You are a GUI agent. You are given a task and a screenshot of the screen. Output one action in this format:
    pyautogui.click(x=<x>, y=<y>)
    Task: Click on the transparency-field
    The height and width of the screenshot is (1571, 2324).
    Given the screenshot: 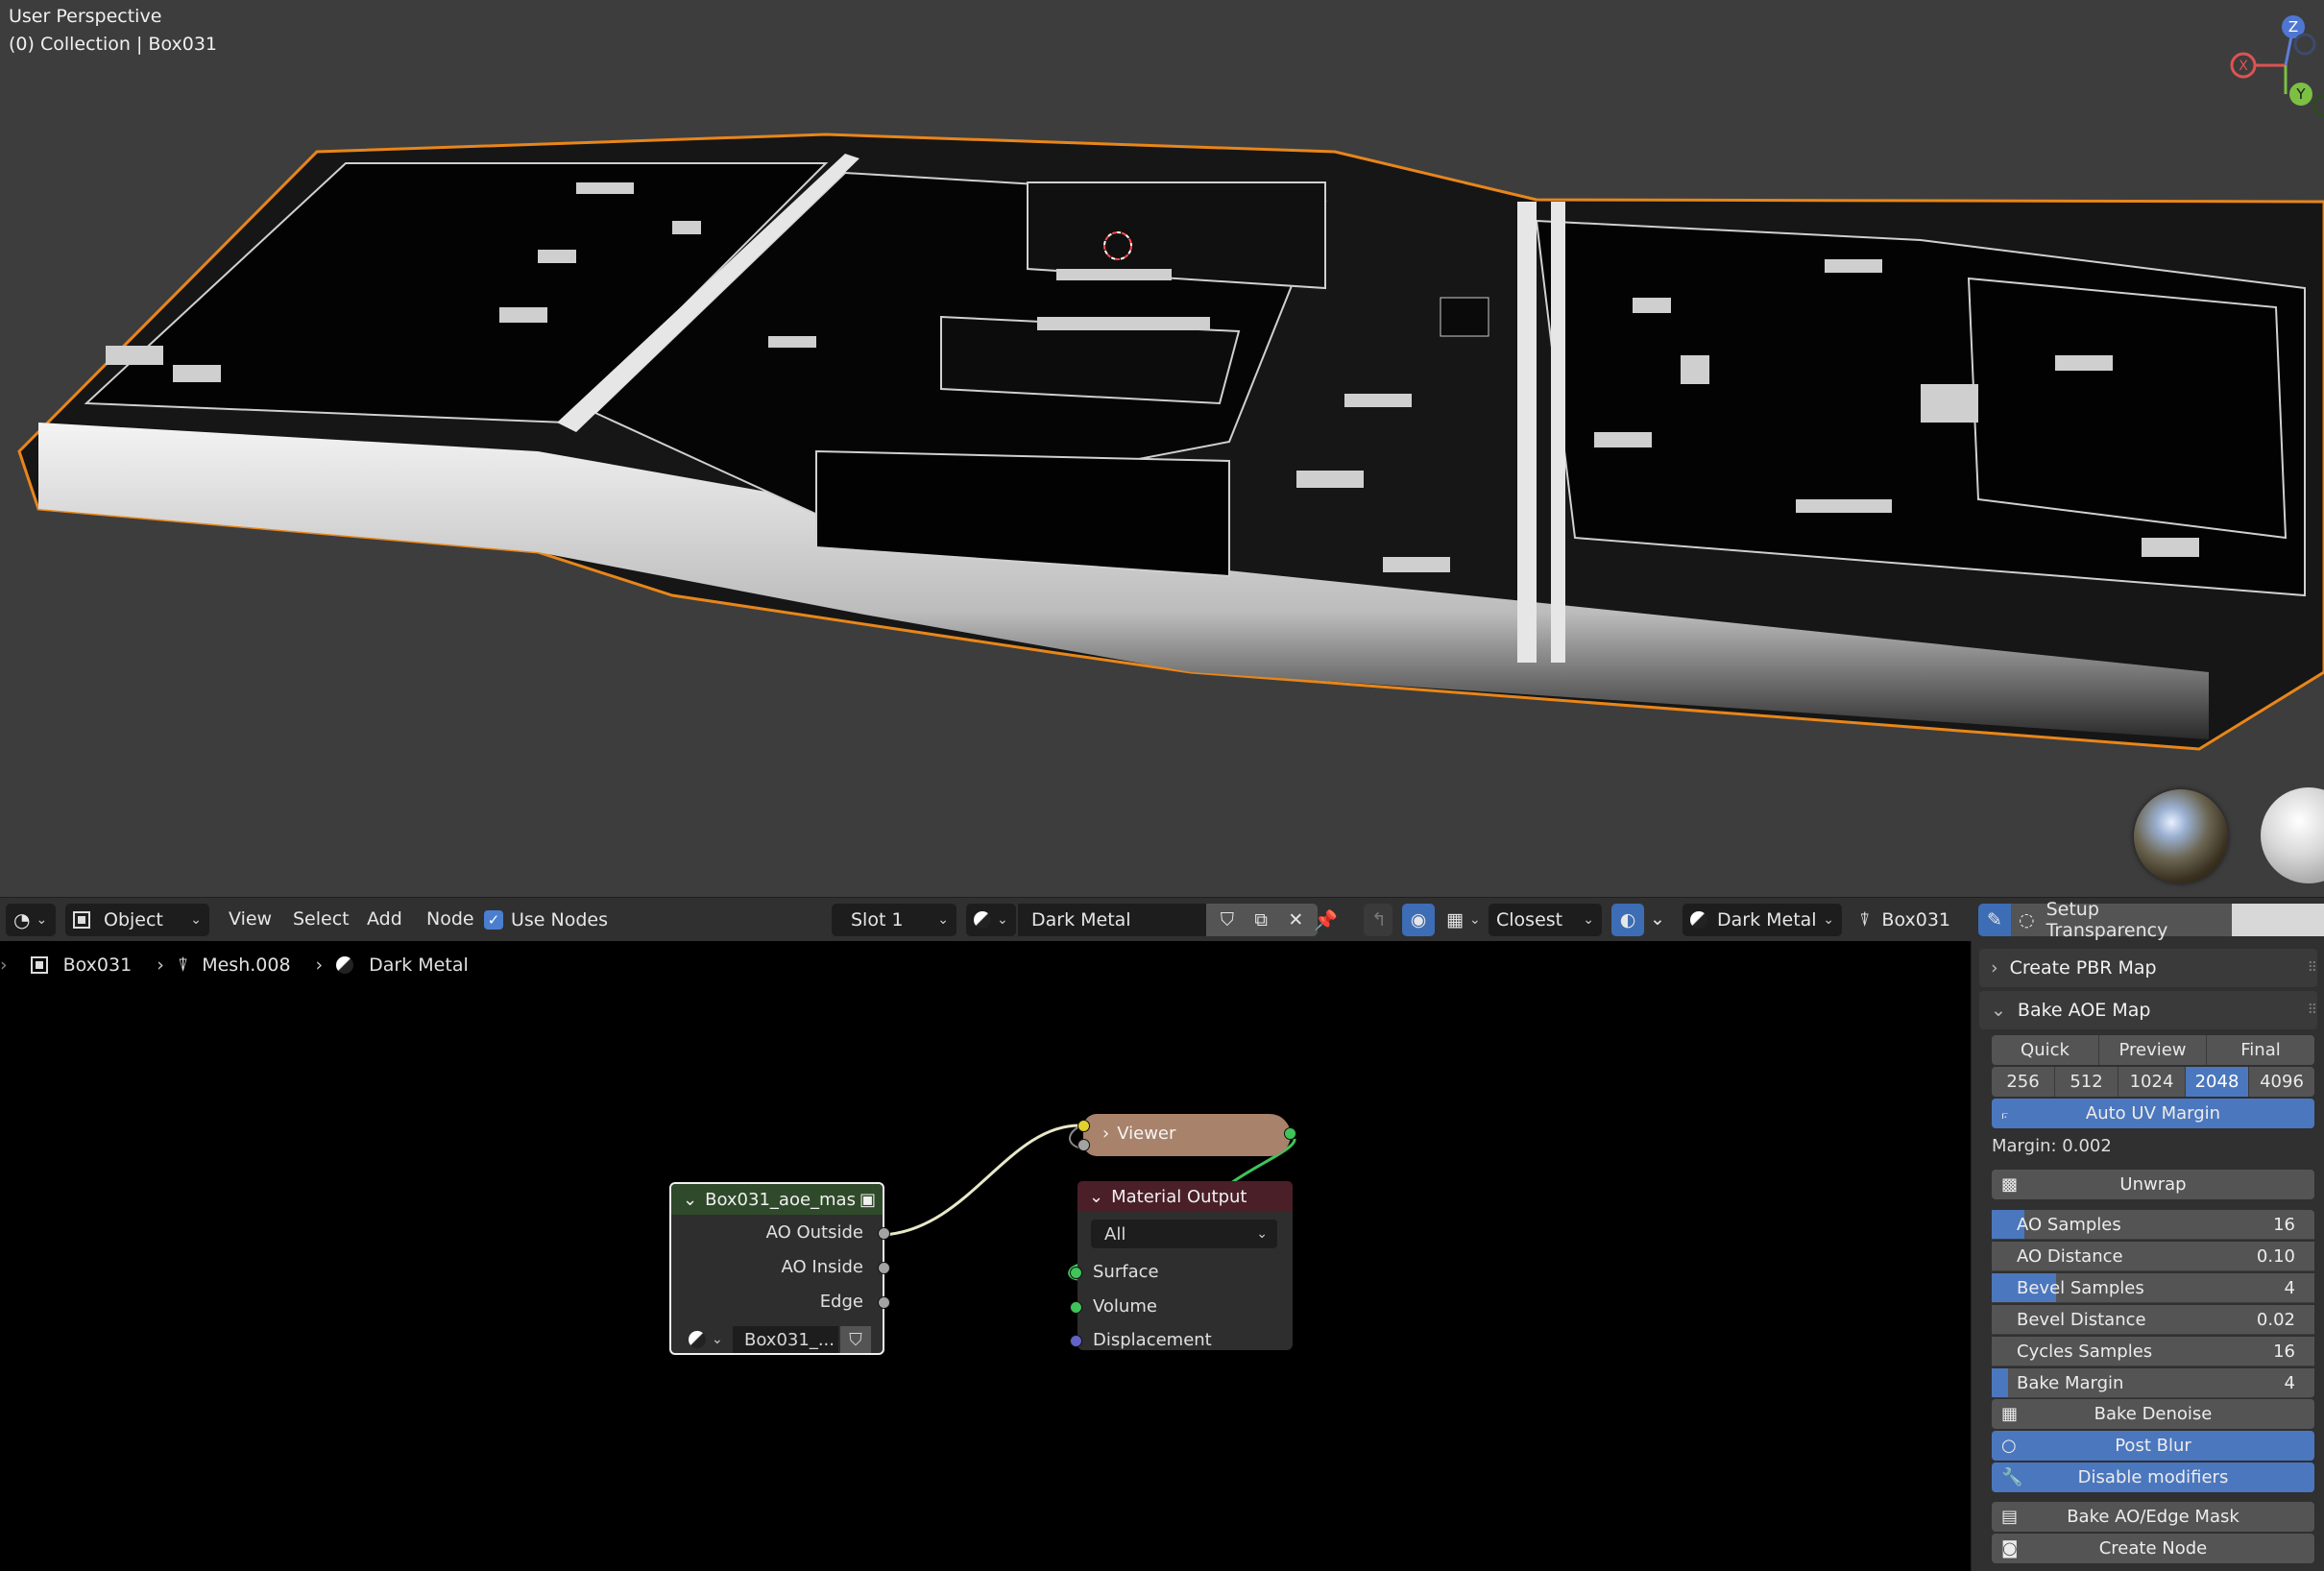 What is the action you would take?
    pyautogui.click(x=2278, y=920)
    